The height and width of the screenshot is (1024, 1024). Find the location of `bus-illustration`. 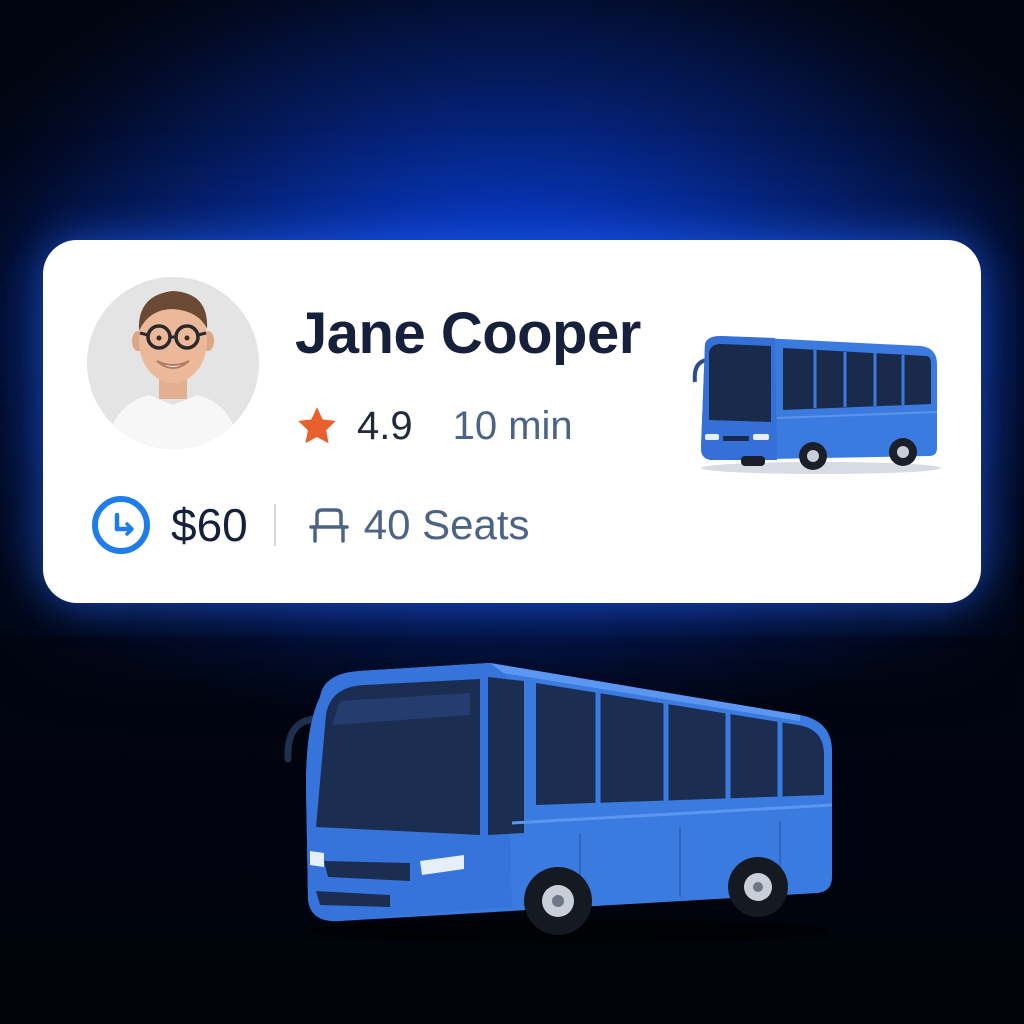

bus-illustration is located at coordinates (558, 803).